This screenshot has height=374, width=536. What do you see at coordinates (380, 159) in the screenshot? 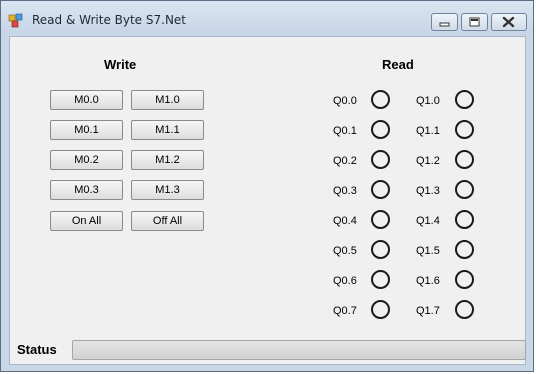
I see `q0-2-indicator` at bounding box center [380, 159].